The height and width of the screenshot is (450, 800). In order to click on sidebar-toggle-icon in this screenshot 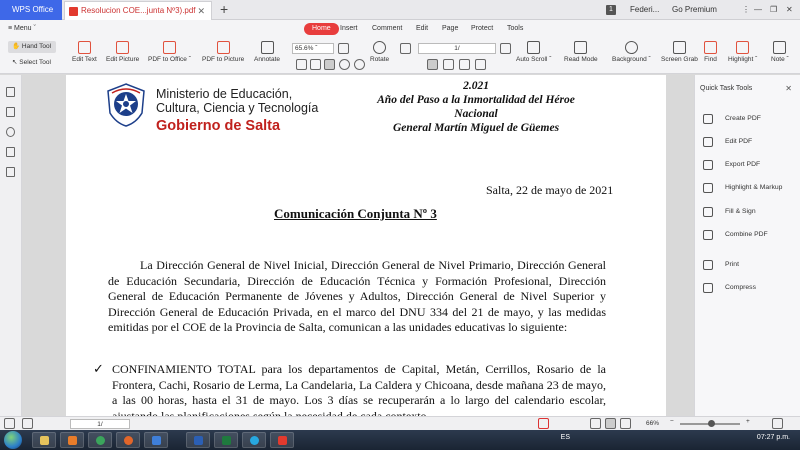, I will do `click(9, 423)`.